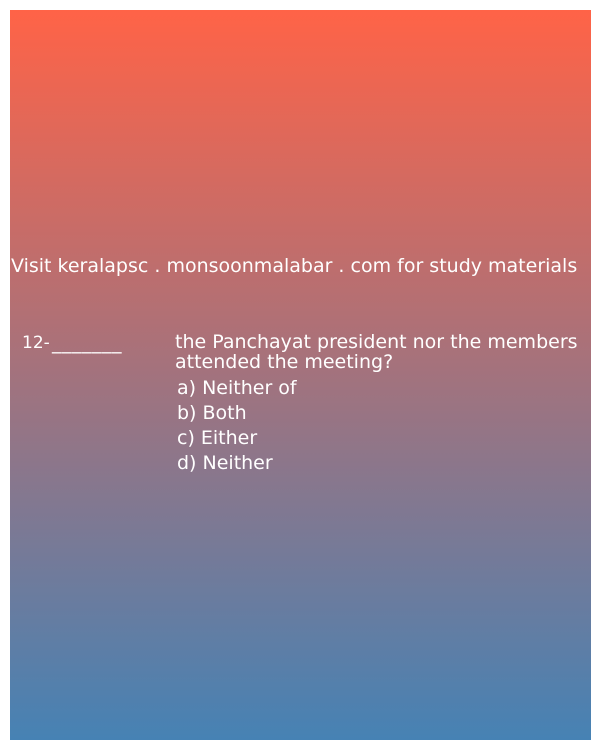 The width and height of the screenshot is (600, 750). I want to click on option-b: b) Both, so click(237, 413).